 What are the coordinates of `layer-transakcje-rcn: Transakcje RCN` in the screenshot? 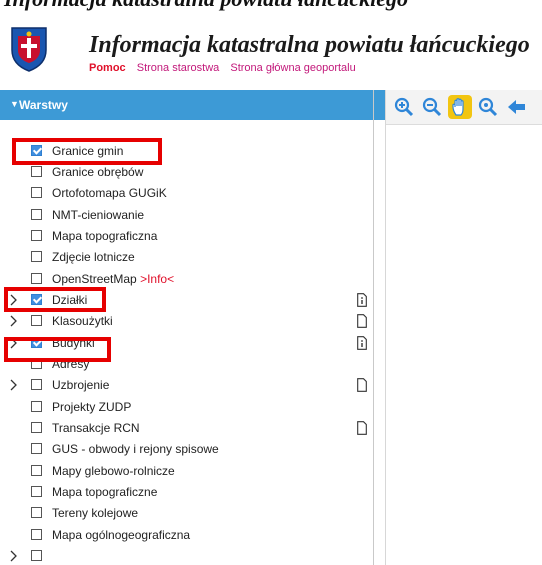 It's located at (186, 429).